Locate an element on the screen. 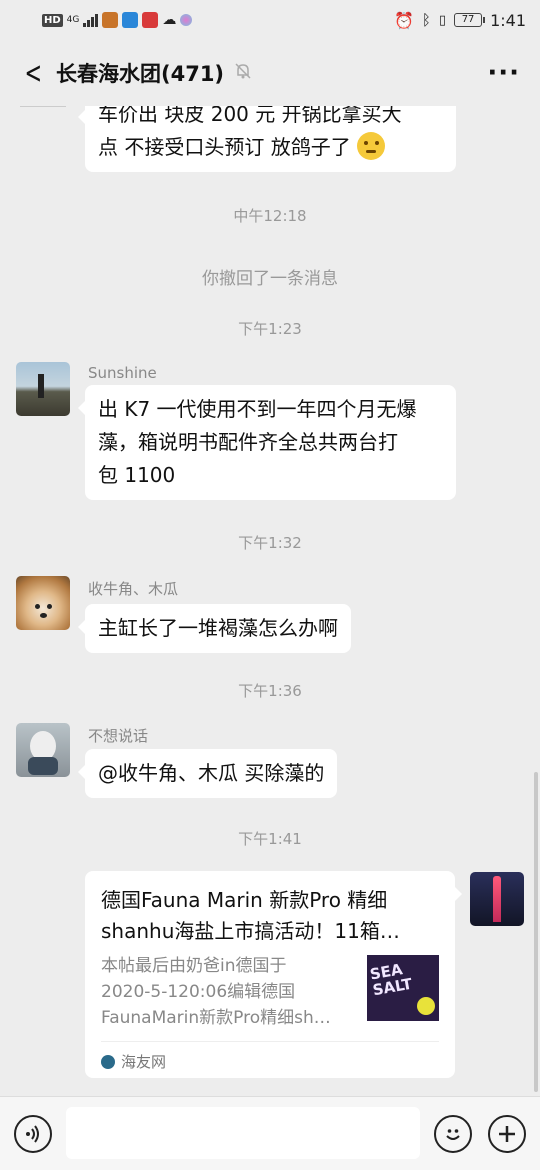 This screenshot has width=540, height=1170. card-desc-line: 2020-5-120:06编辑德国 is located at coordinates (198, 992).